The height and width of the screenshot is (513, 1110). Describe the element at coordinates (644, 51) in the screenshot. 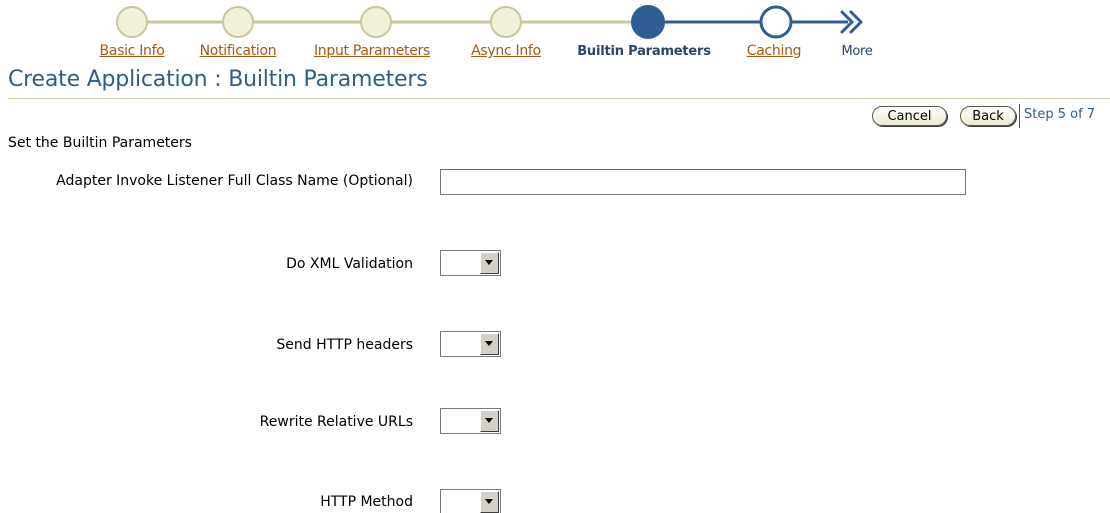

I see `train-current-builtin-parameters: Builtin Parameters` at that location.